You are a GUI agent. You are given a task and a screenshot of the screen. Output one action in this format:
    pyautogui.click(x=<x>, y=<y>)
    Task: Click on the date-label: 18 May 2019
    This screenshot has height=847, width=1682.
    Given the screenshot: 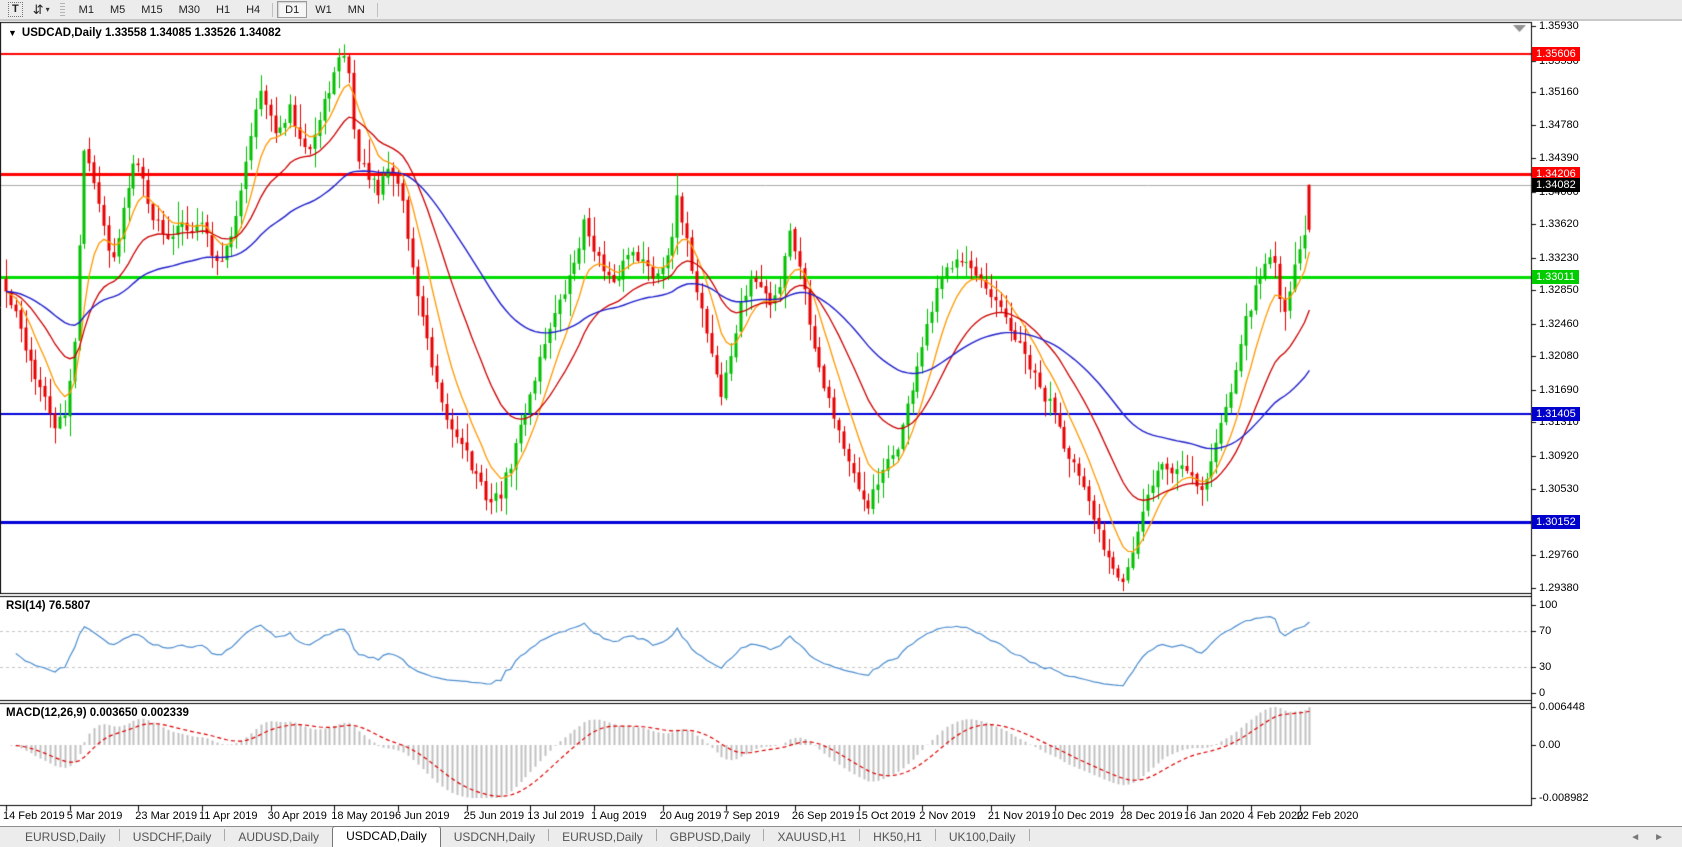 What is the action you would take?
    pyautogui.click(x=363, y=816)
    